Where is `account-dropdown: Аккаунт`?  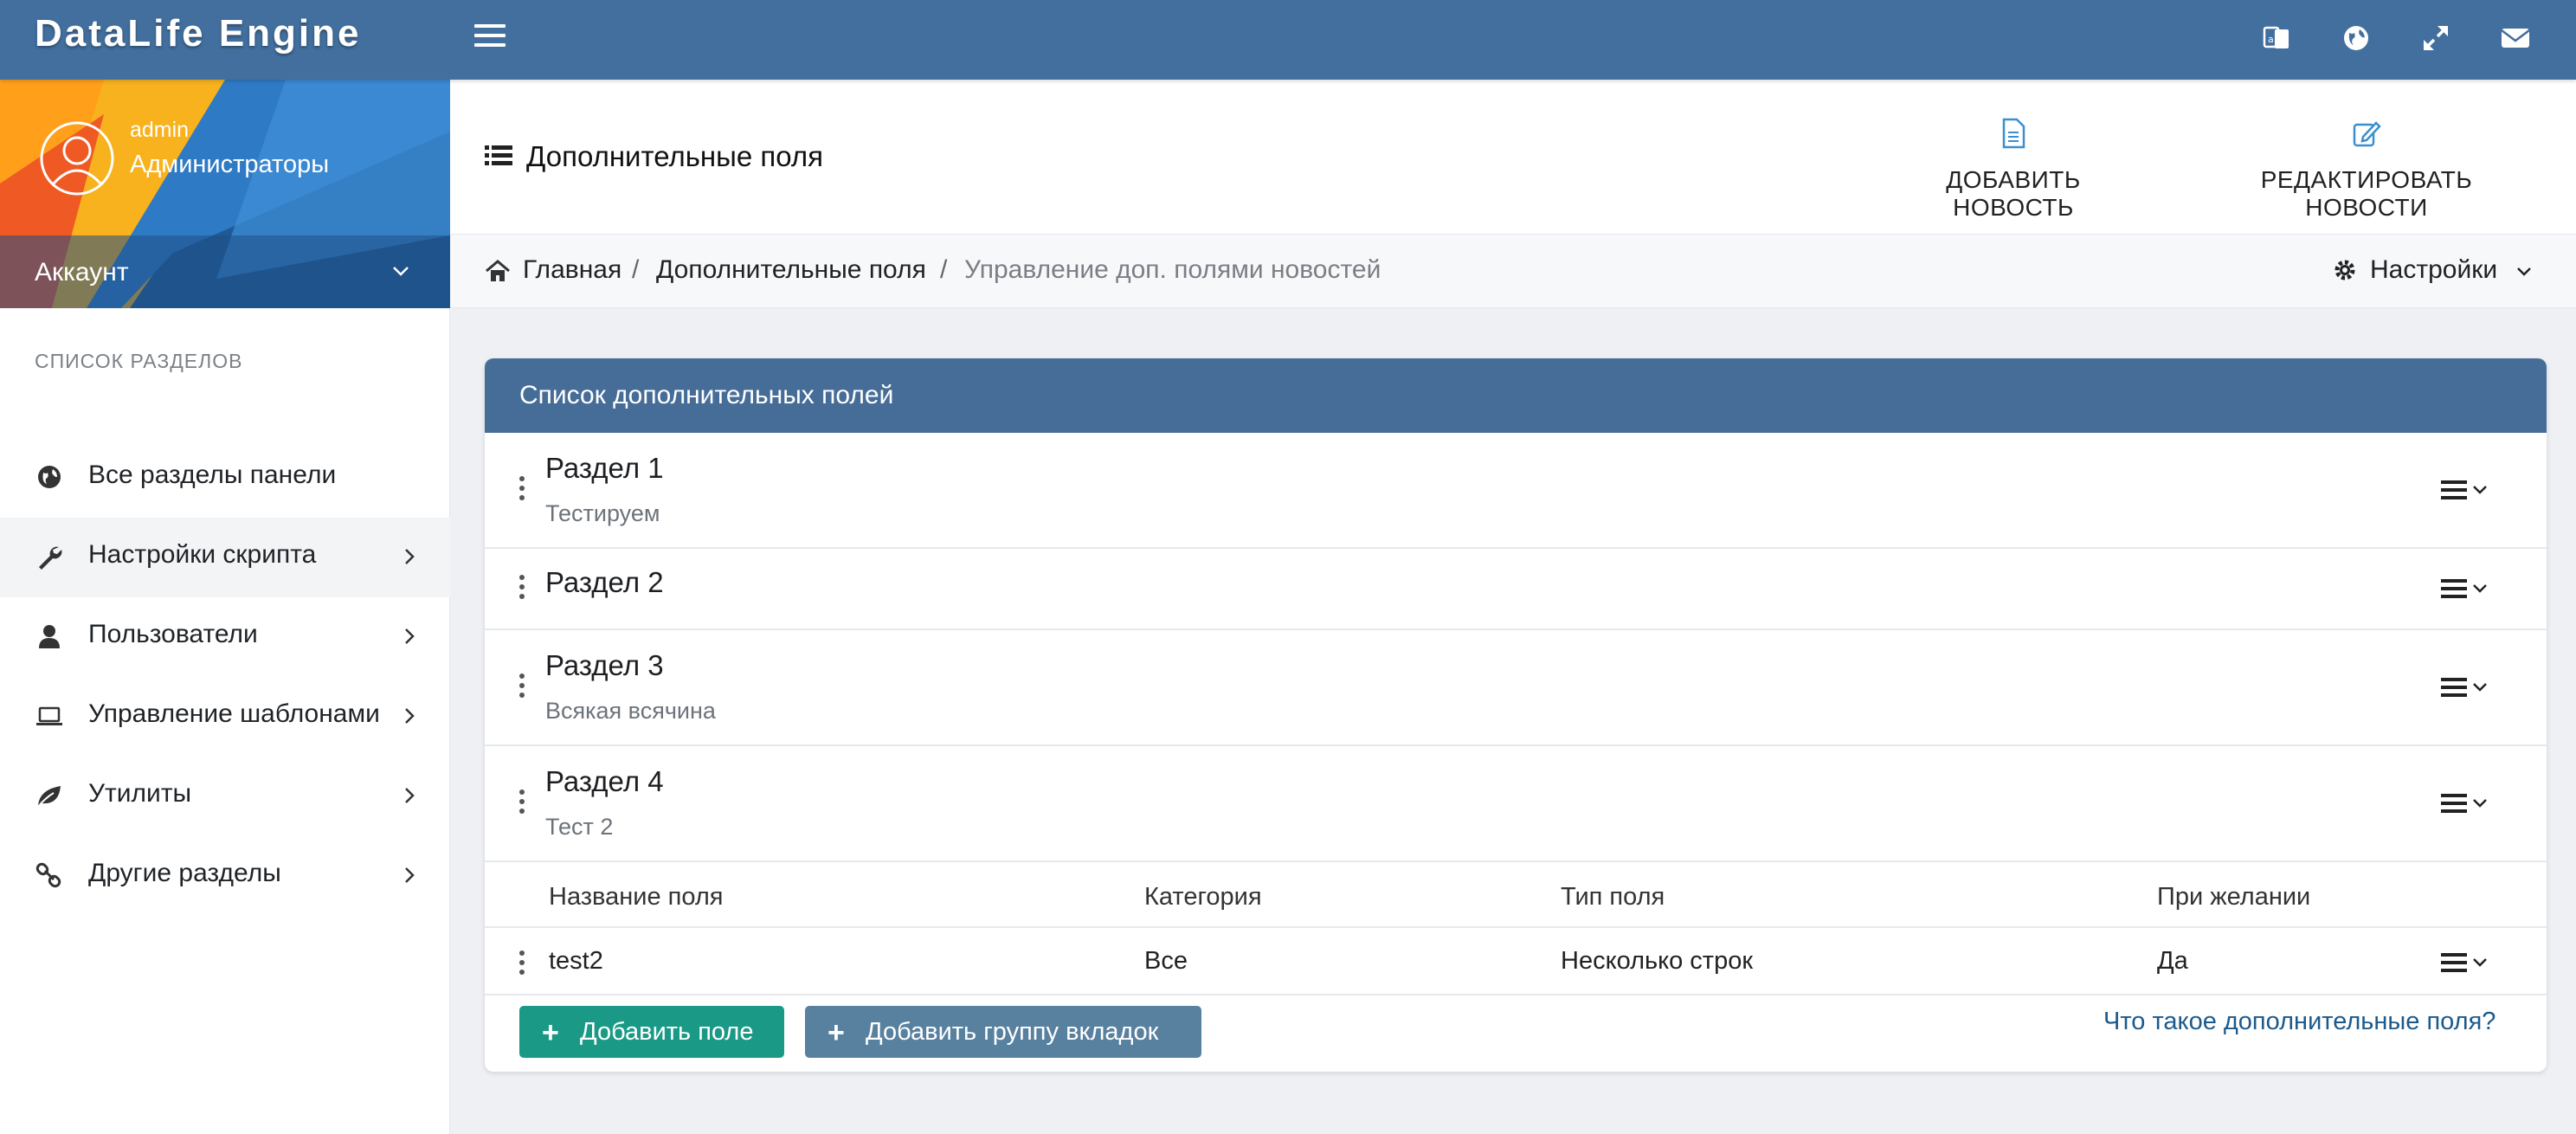
account-dropdown: Аккаунт is located at coordinates (225, 271).